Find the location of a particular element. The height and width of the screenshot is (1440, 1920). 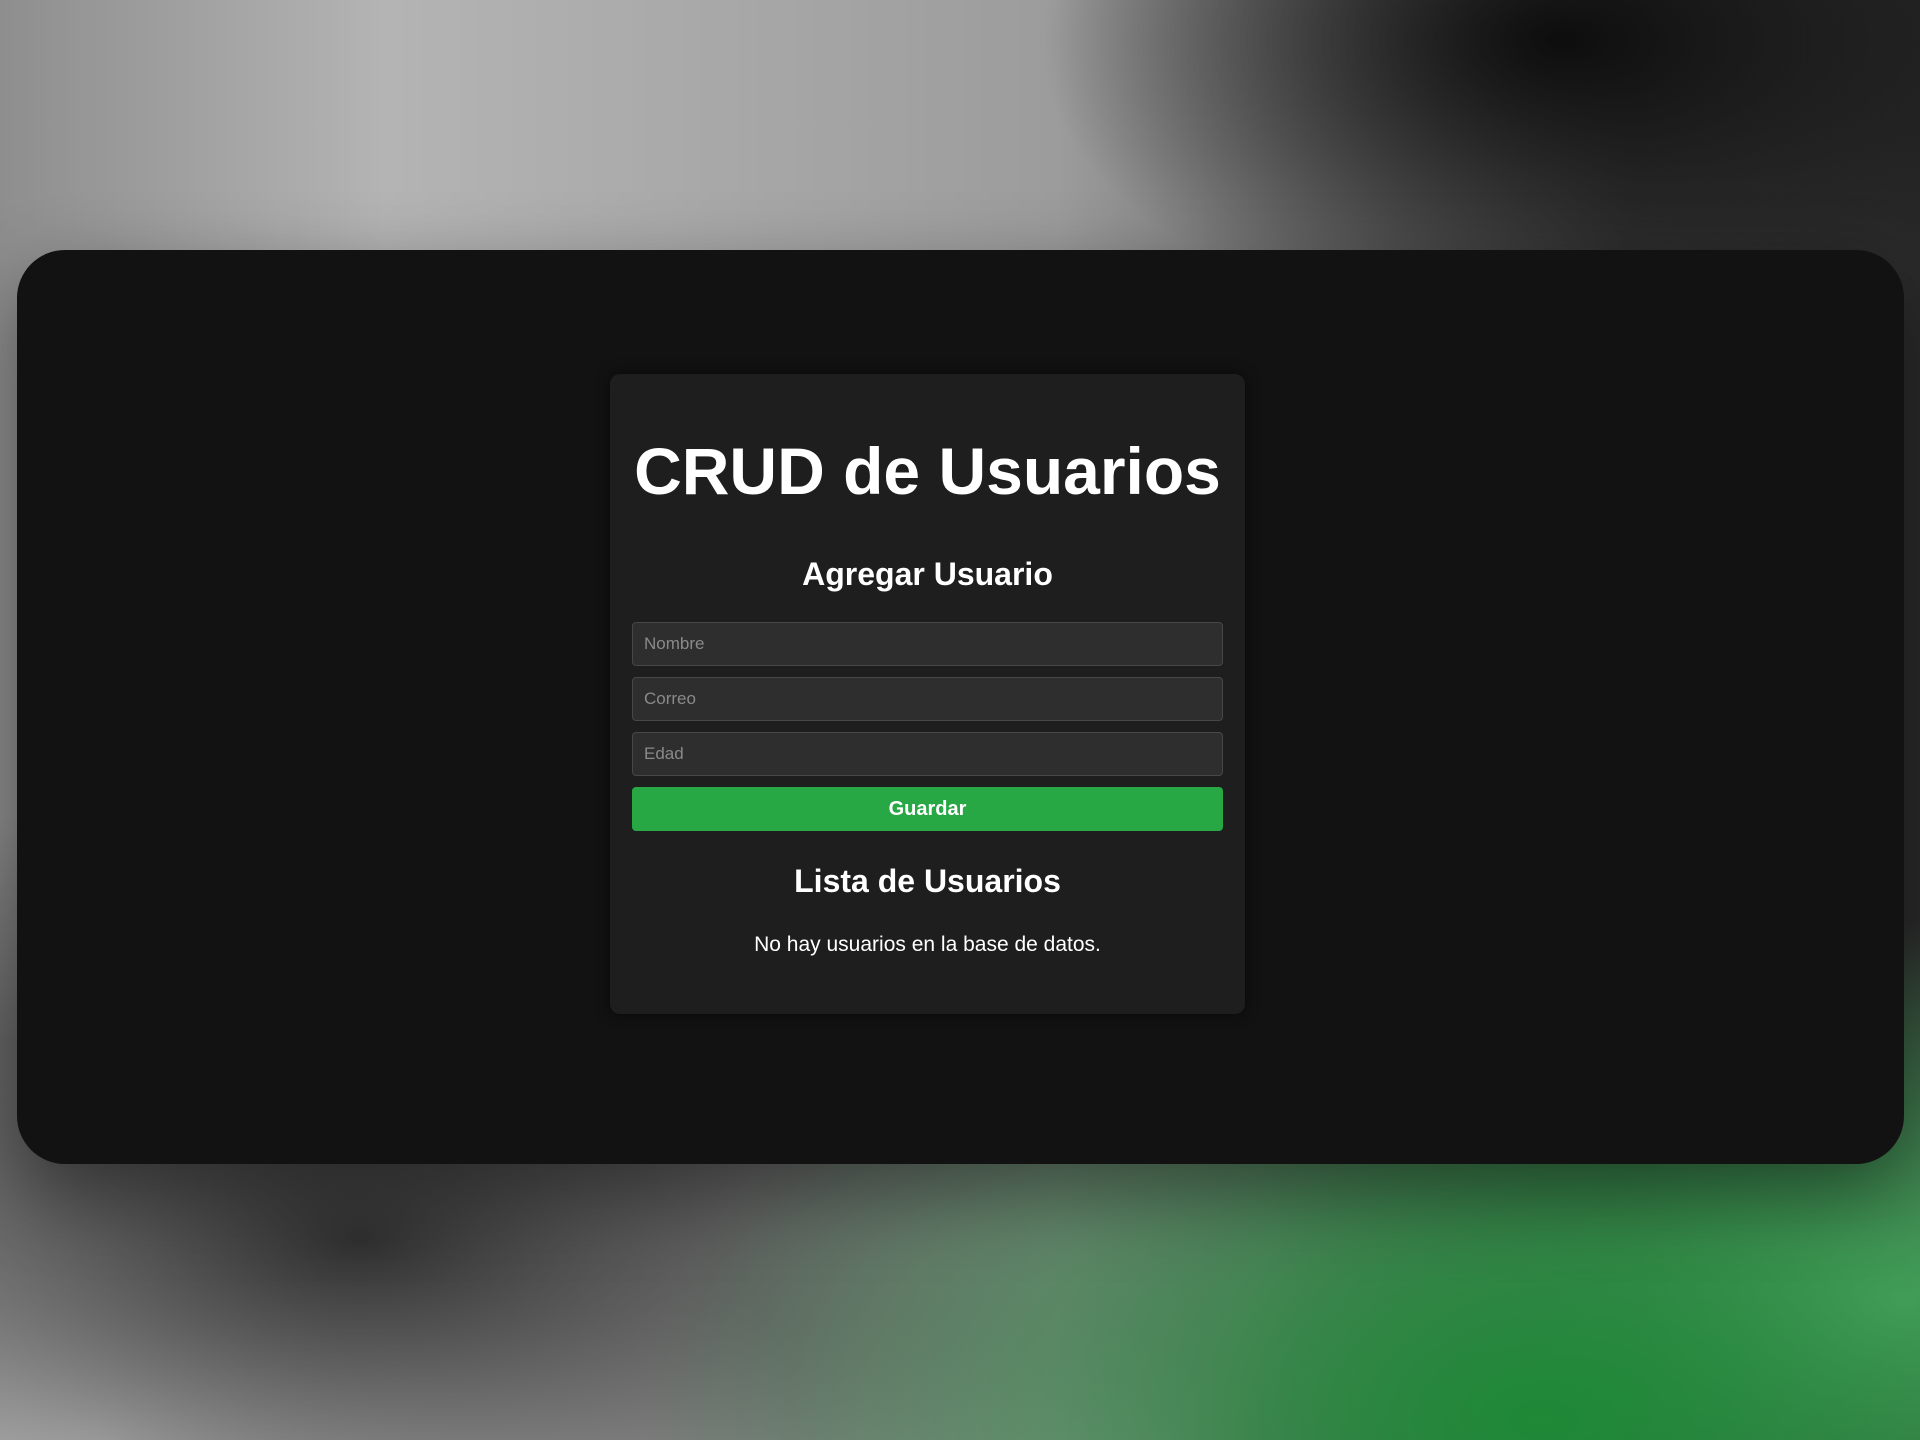

email-input is located at coordinates (927, 699).